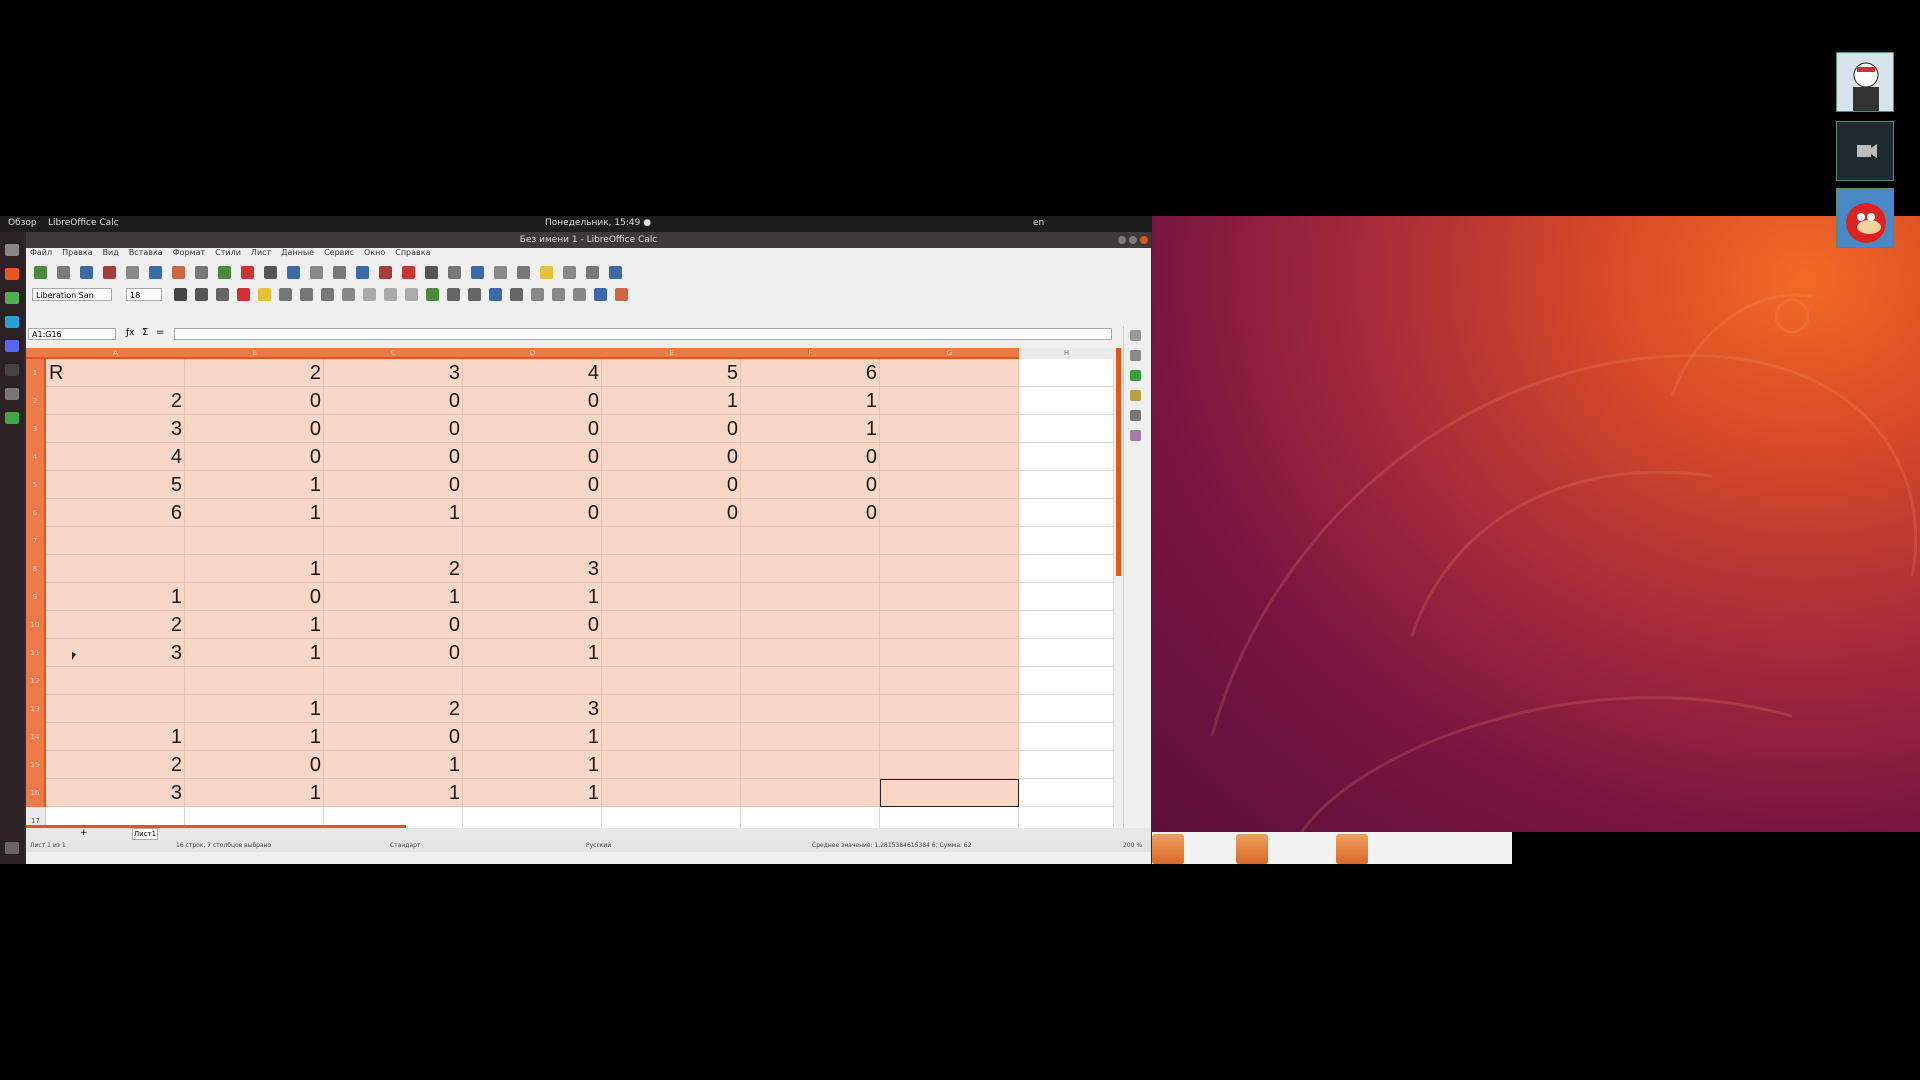 The width and height of the screenshot is (1920, 1080). Describe the element at coordinates (1135, 435) in the screenshot. I see `functions-icon` at that location.